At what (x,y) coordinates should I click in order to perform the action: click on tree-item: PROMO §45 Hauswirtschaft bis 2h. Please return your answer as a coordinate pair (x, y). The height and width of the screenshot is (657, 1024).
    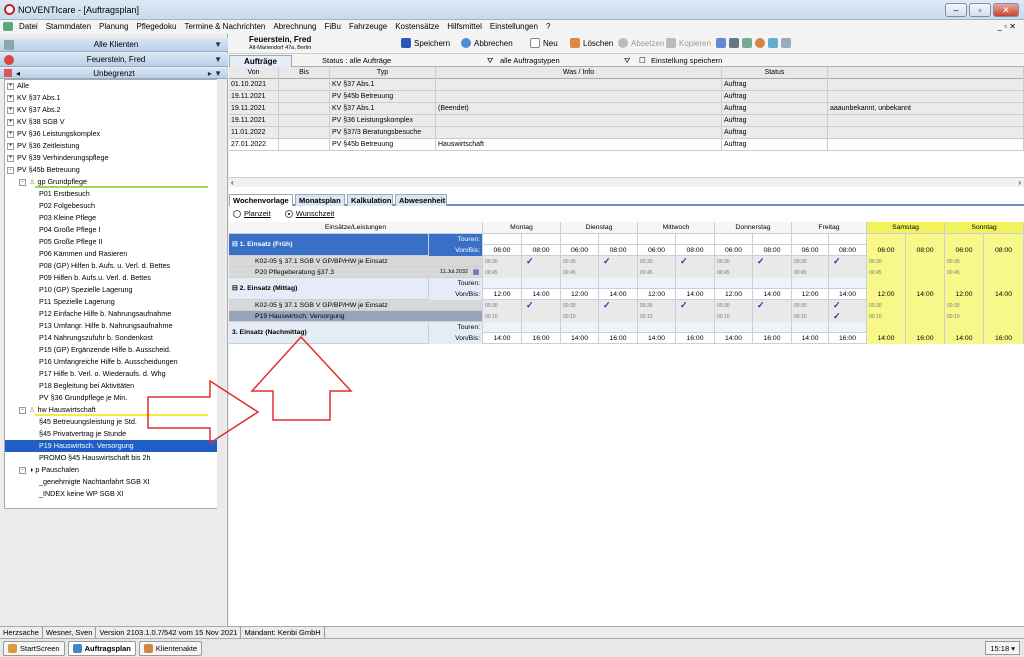
    Looking at the image, I should click on (111, 458).